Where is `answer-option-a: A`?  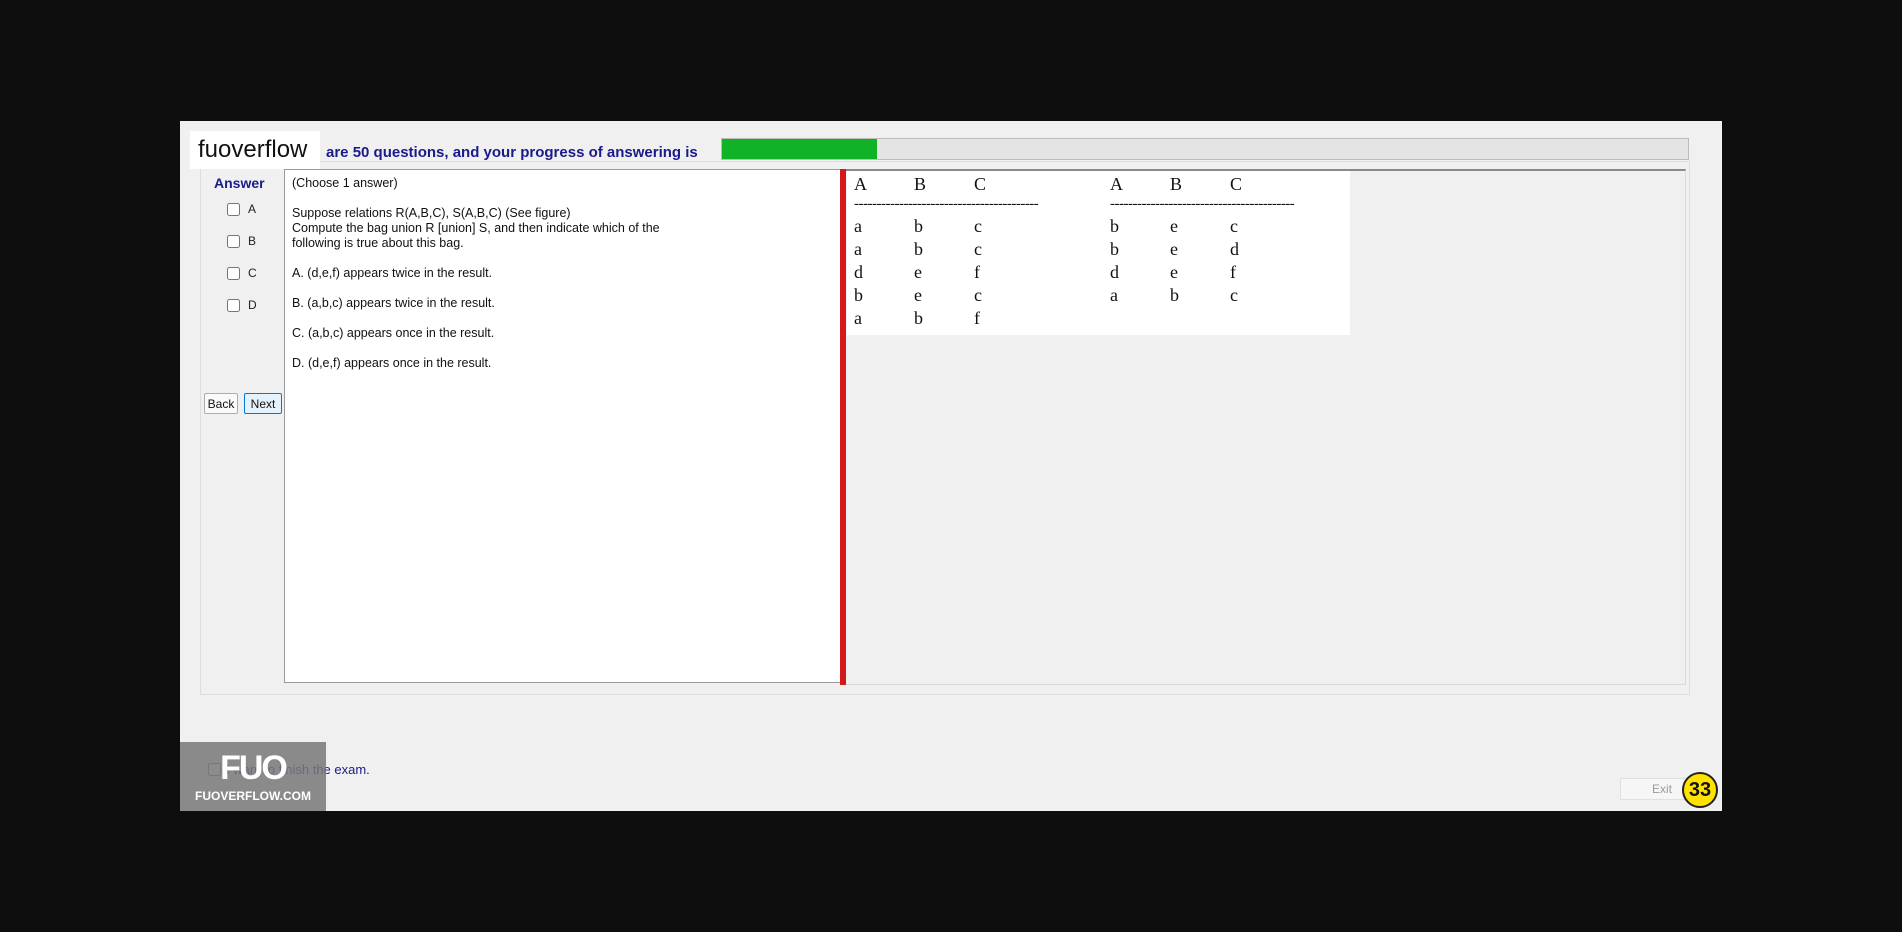 answer-option-a: A is located at coordinates (257, 209).